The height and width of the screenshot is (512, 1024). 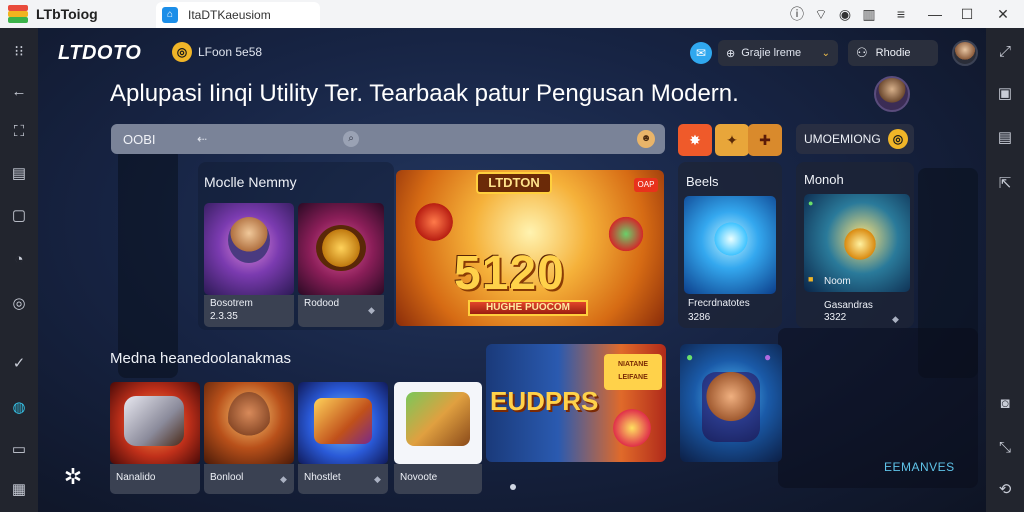 What do you see at coordinates (835, 317) in the screenshot?
I see `card-subtitle: 3322` at bounding box center [835, 317].